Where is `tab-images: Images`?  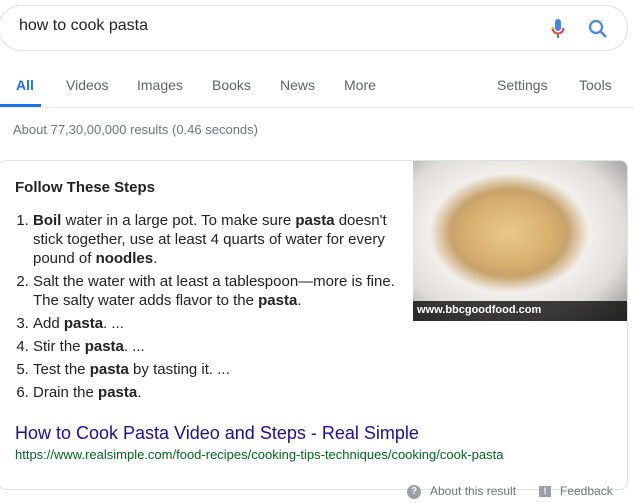 tab-images: Images is located at coordinates (160, 85).